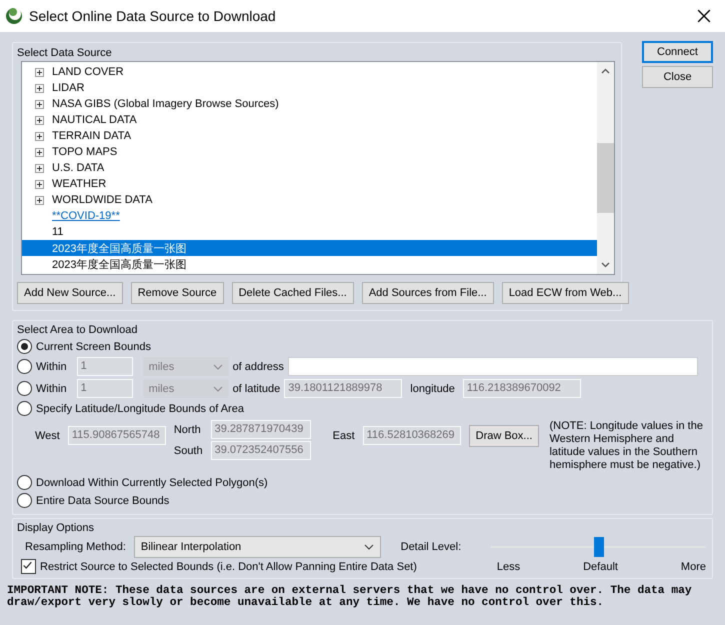 The width and height of the screenshot is (725, 625). I want to click on checkbox-label: Restrict Source to Selected Bounds (i.e. Don't Allow Panning Entire Data Set), so click(228, 566).